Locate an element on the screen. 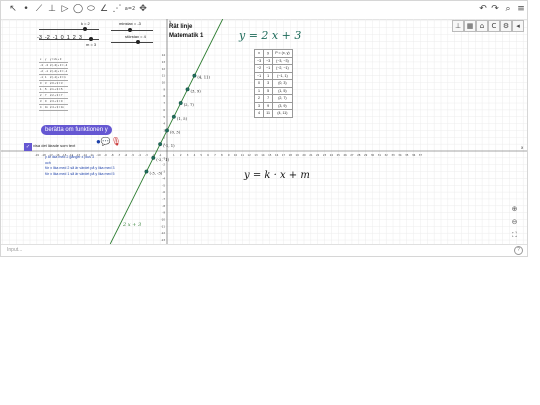 This screenshot has height=405, width=540. reflect-tool: ⋰ is located at coordinates (117, 9).